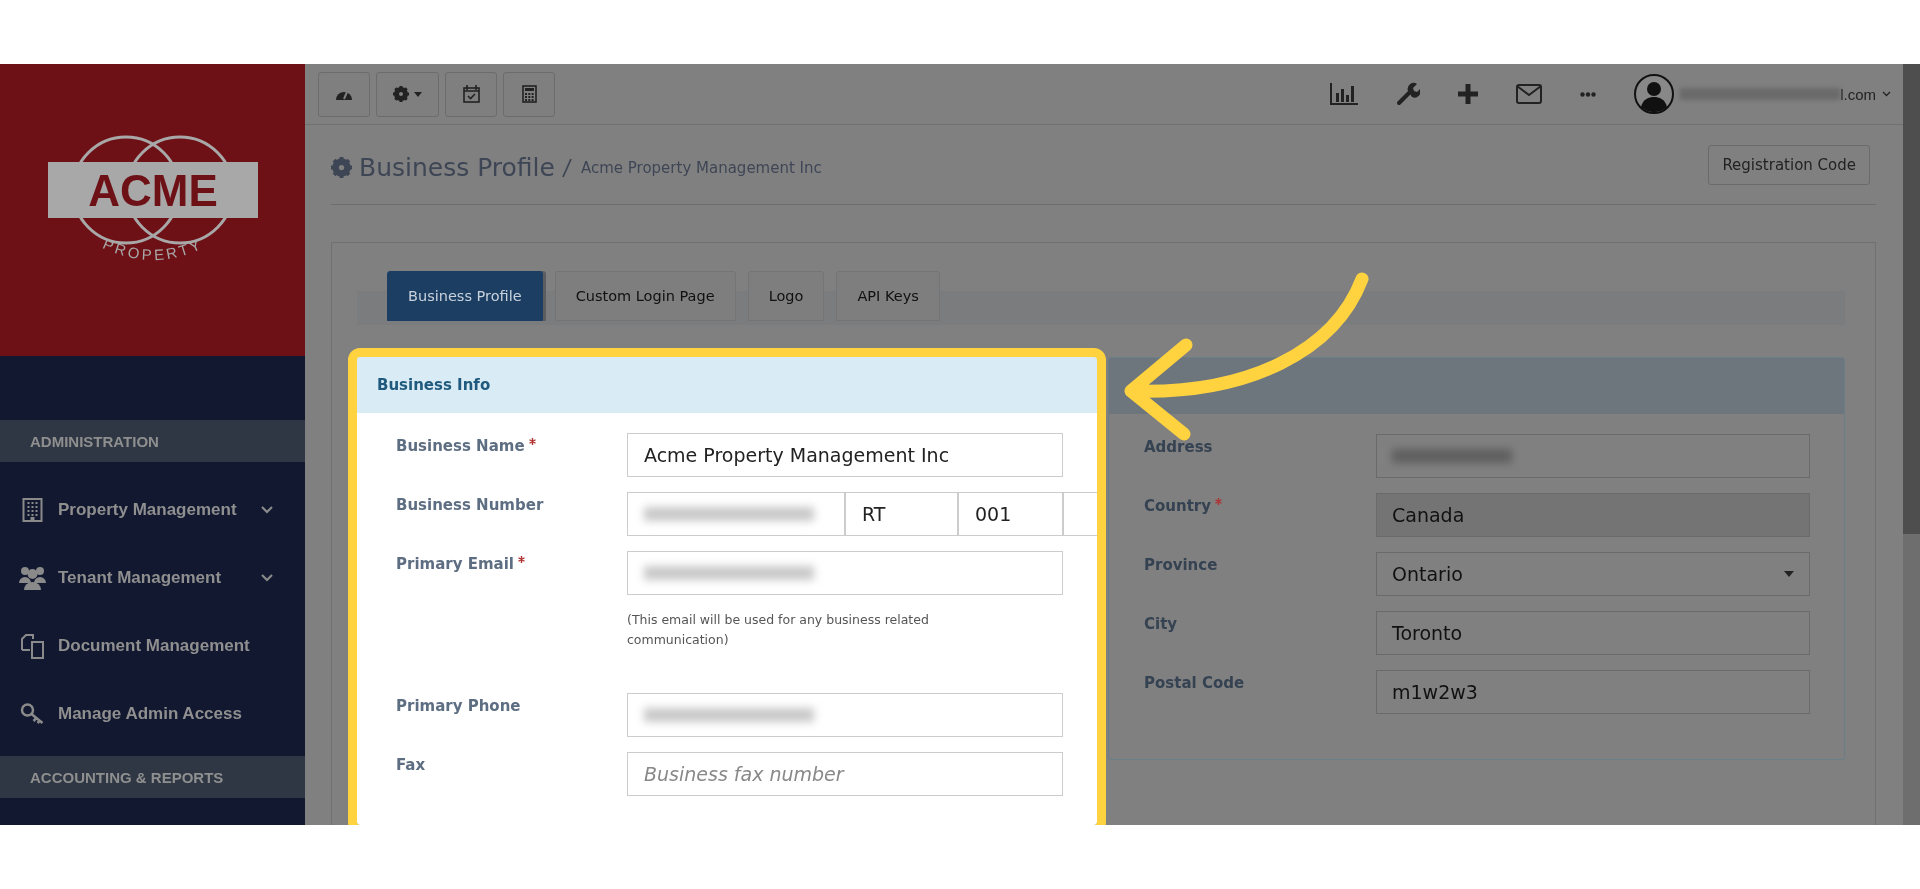 This screenshot has height=889, width=1920. Describe the element at coordinates (845, 774) in the screenshot. I see `input-field: Business fax number` at that location.